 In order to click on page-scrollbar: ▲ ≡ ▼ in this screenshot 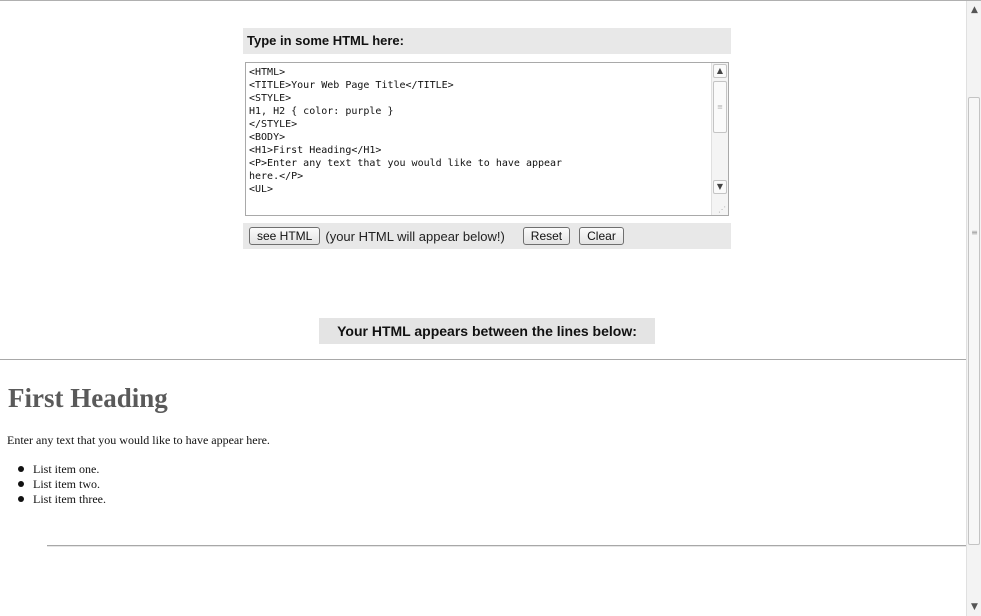, I will do `click(973, 308)`.